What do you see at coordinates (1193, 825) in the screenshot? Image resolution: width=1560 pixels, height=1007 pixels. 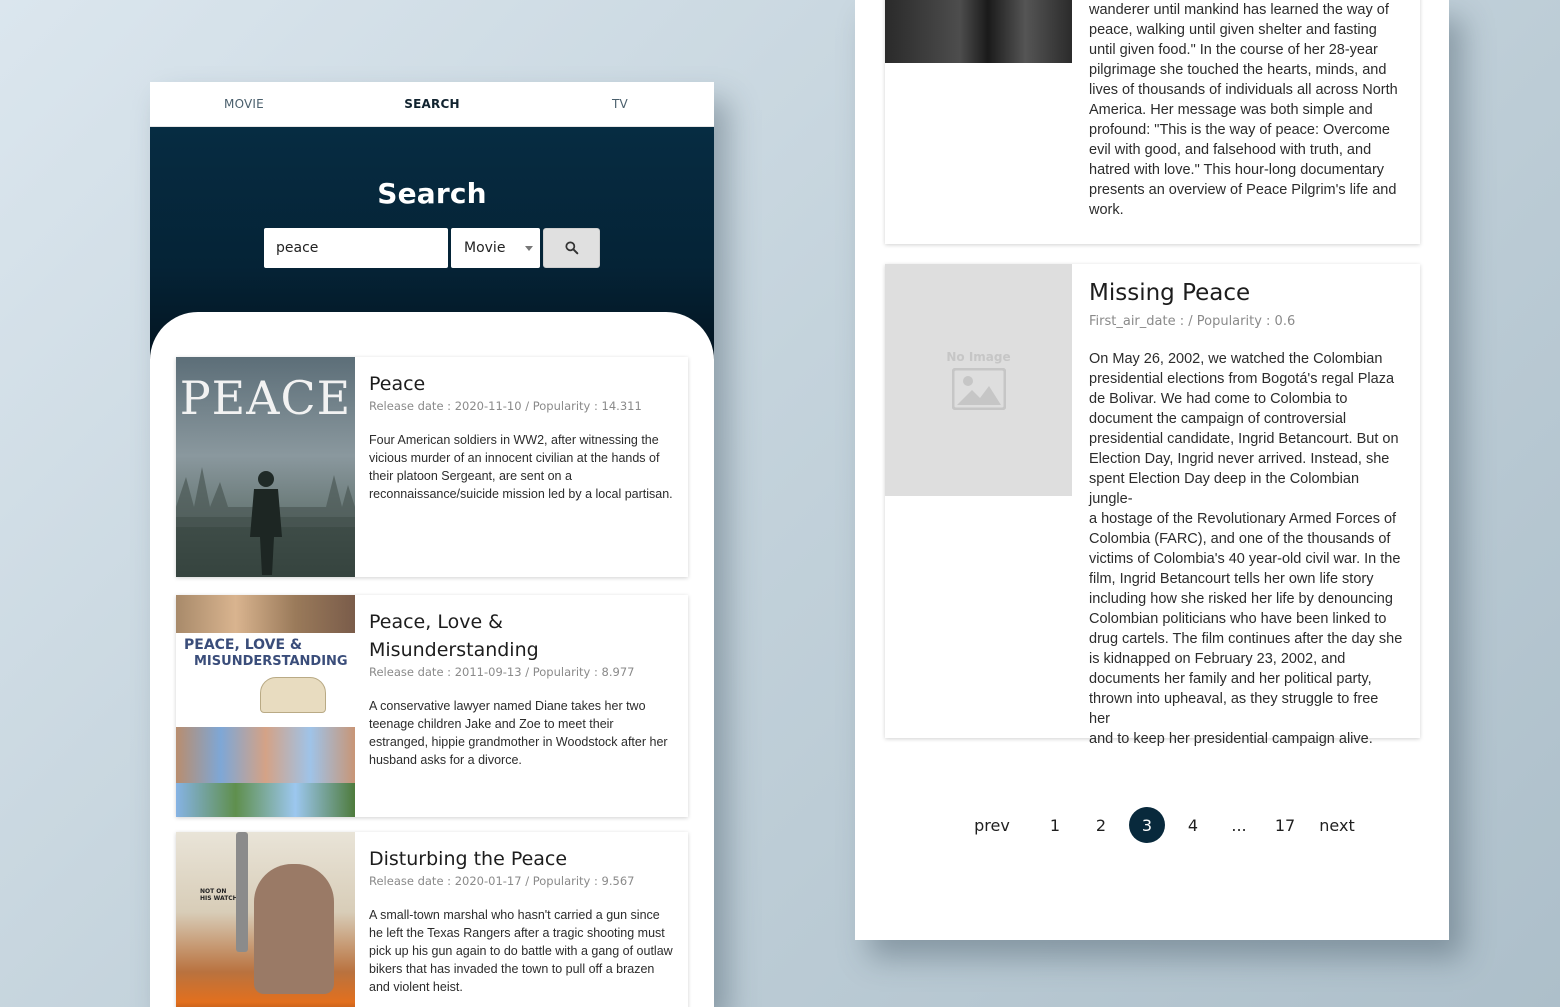 I see `pagination-page: 4` at bounding box center [1193, 825].